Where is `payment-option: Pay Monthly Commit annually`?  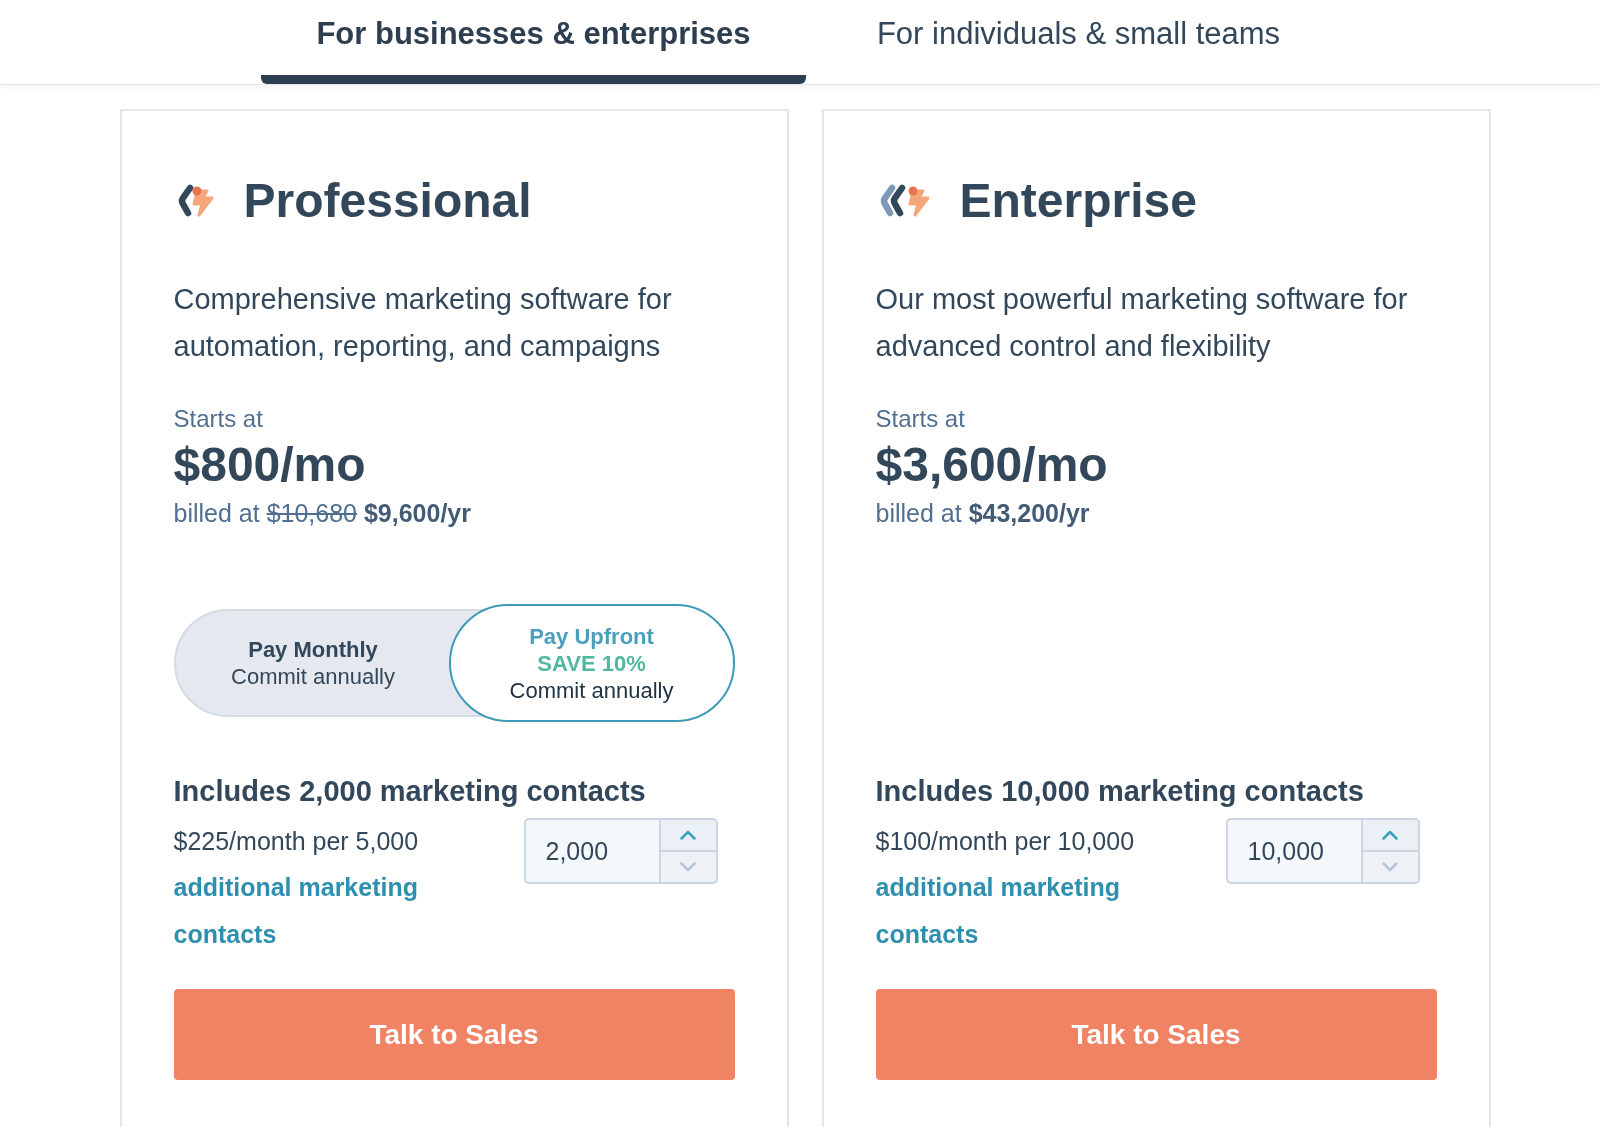
payment-option: Pay Monthly Commit annually is located at coordinates (313, 663).